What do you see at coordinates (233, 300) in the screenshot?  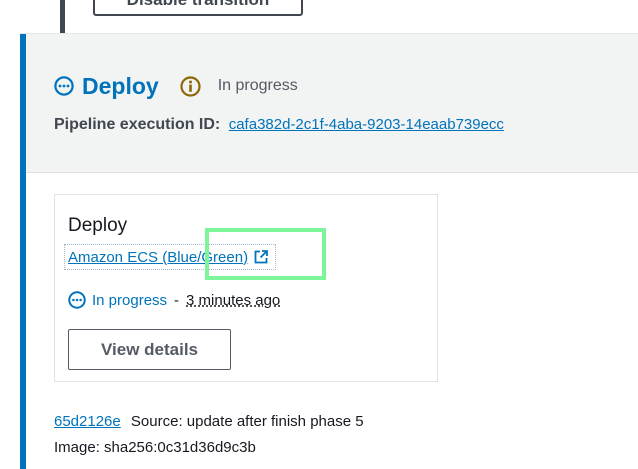 I see `status-timestamp: 3 minutes ago` at bounding box center [233, 300].